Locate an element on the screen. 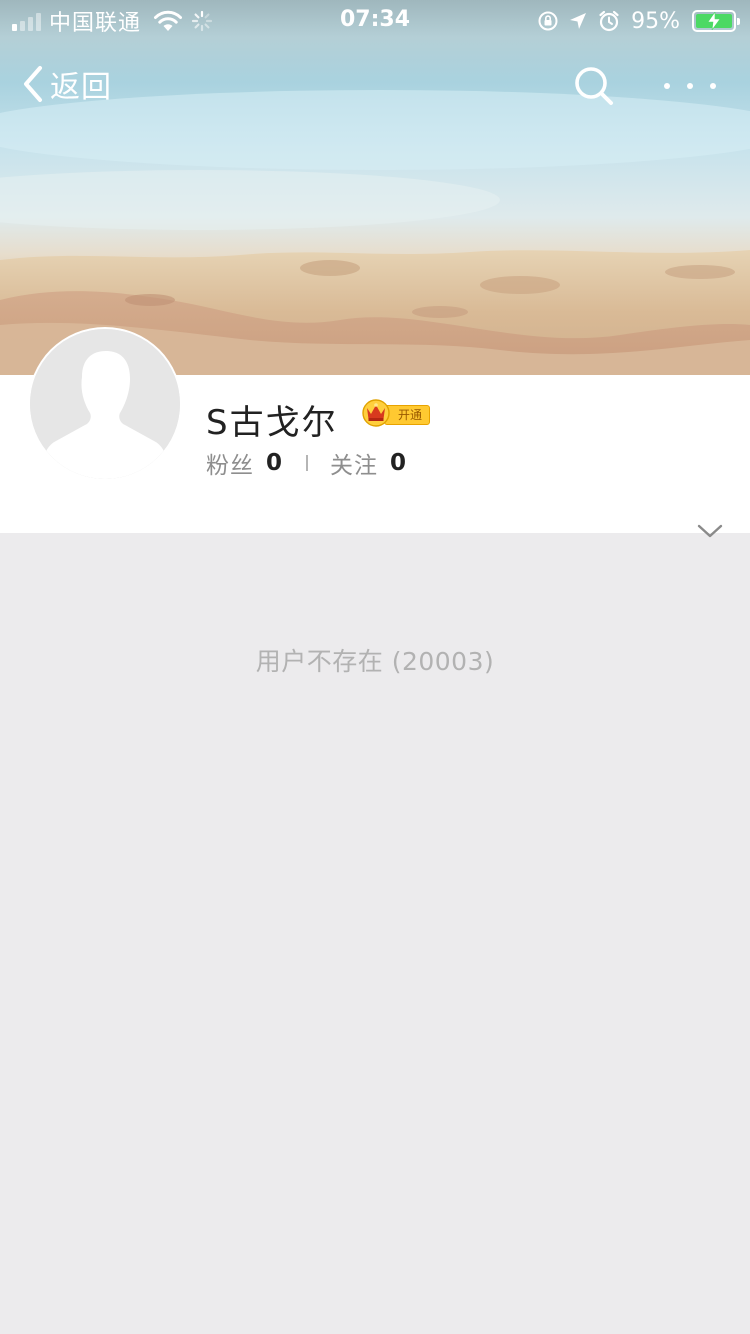 The width and height of the screenshot is (750, 1334). orientation-lock-icon is located at coordinates (548, 21).